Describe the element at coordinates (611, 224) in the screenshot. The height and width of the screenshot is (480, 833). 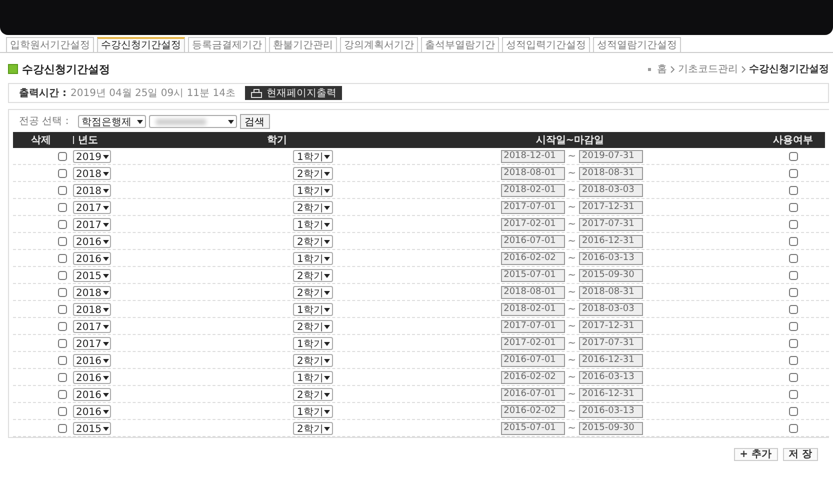
I see `date-field: 2017-07-31` at that location.